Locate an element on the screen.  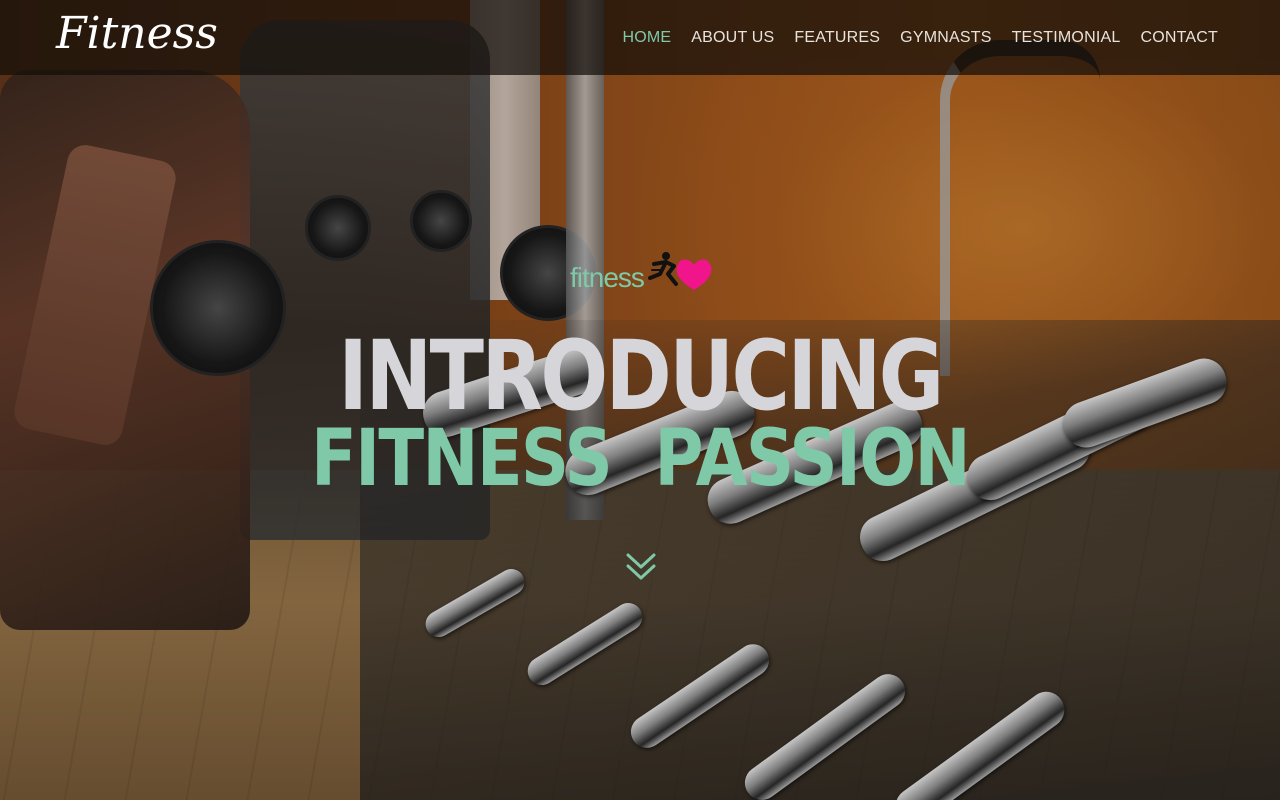
hero-brand-logo: fitness is located at coordinates (645, 275).